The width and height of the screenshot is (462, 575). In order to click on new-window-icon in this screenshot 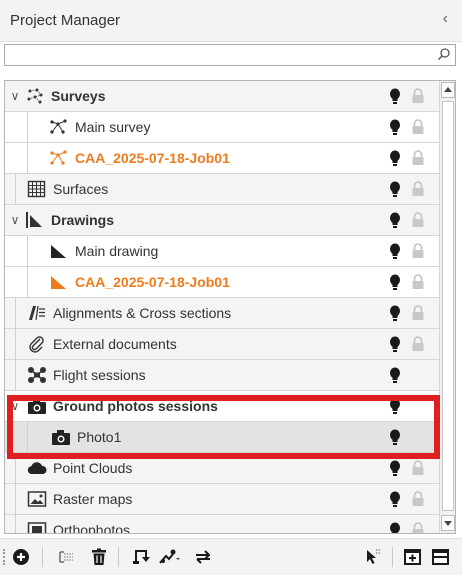, I will do `click(413, 557)`.